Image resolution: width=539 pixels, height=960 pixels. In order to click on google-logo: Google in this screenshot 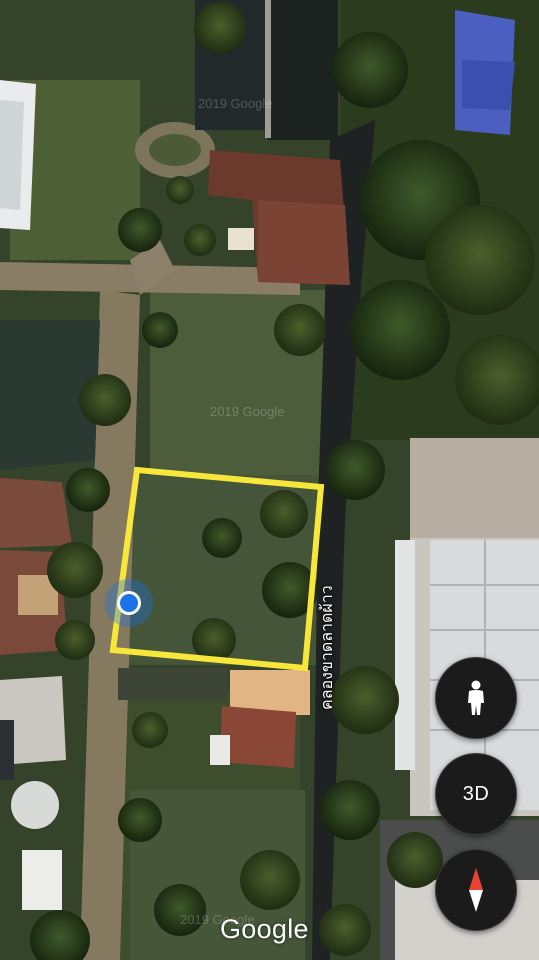, I will do `click(264, 929)`.